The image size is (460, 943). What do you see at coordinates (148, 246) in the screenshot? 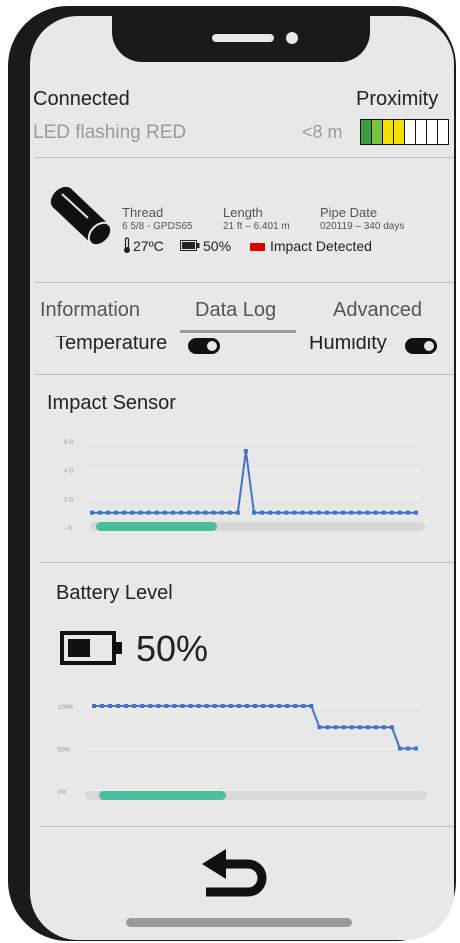
I see `temperature-value: 27ºC` at bounding box center [148, 246].